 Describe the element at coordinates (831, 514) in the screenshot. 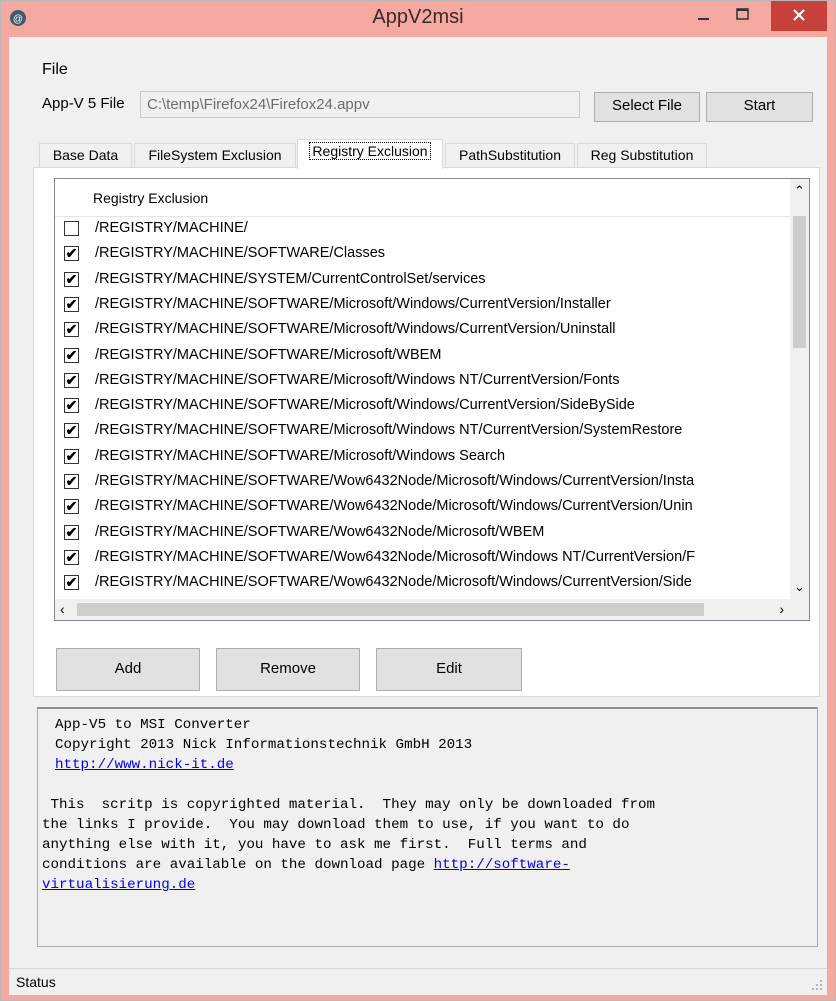

I see `window-frame-right` at that location.